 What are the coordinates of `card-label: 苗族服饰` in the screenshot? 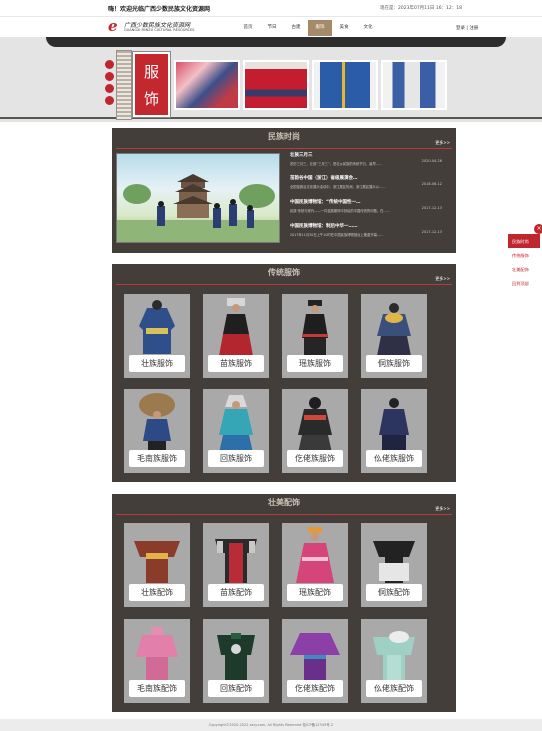 It's located at (236, 363).